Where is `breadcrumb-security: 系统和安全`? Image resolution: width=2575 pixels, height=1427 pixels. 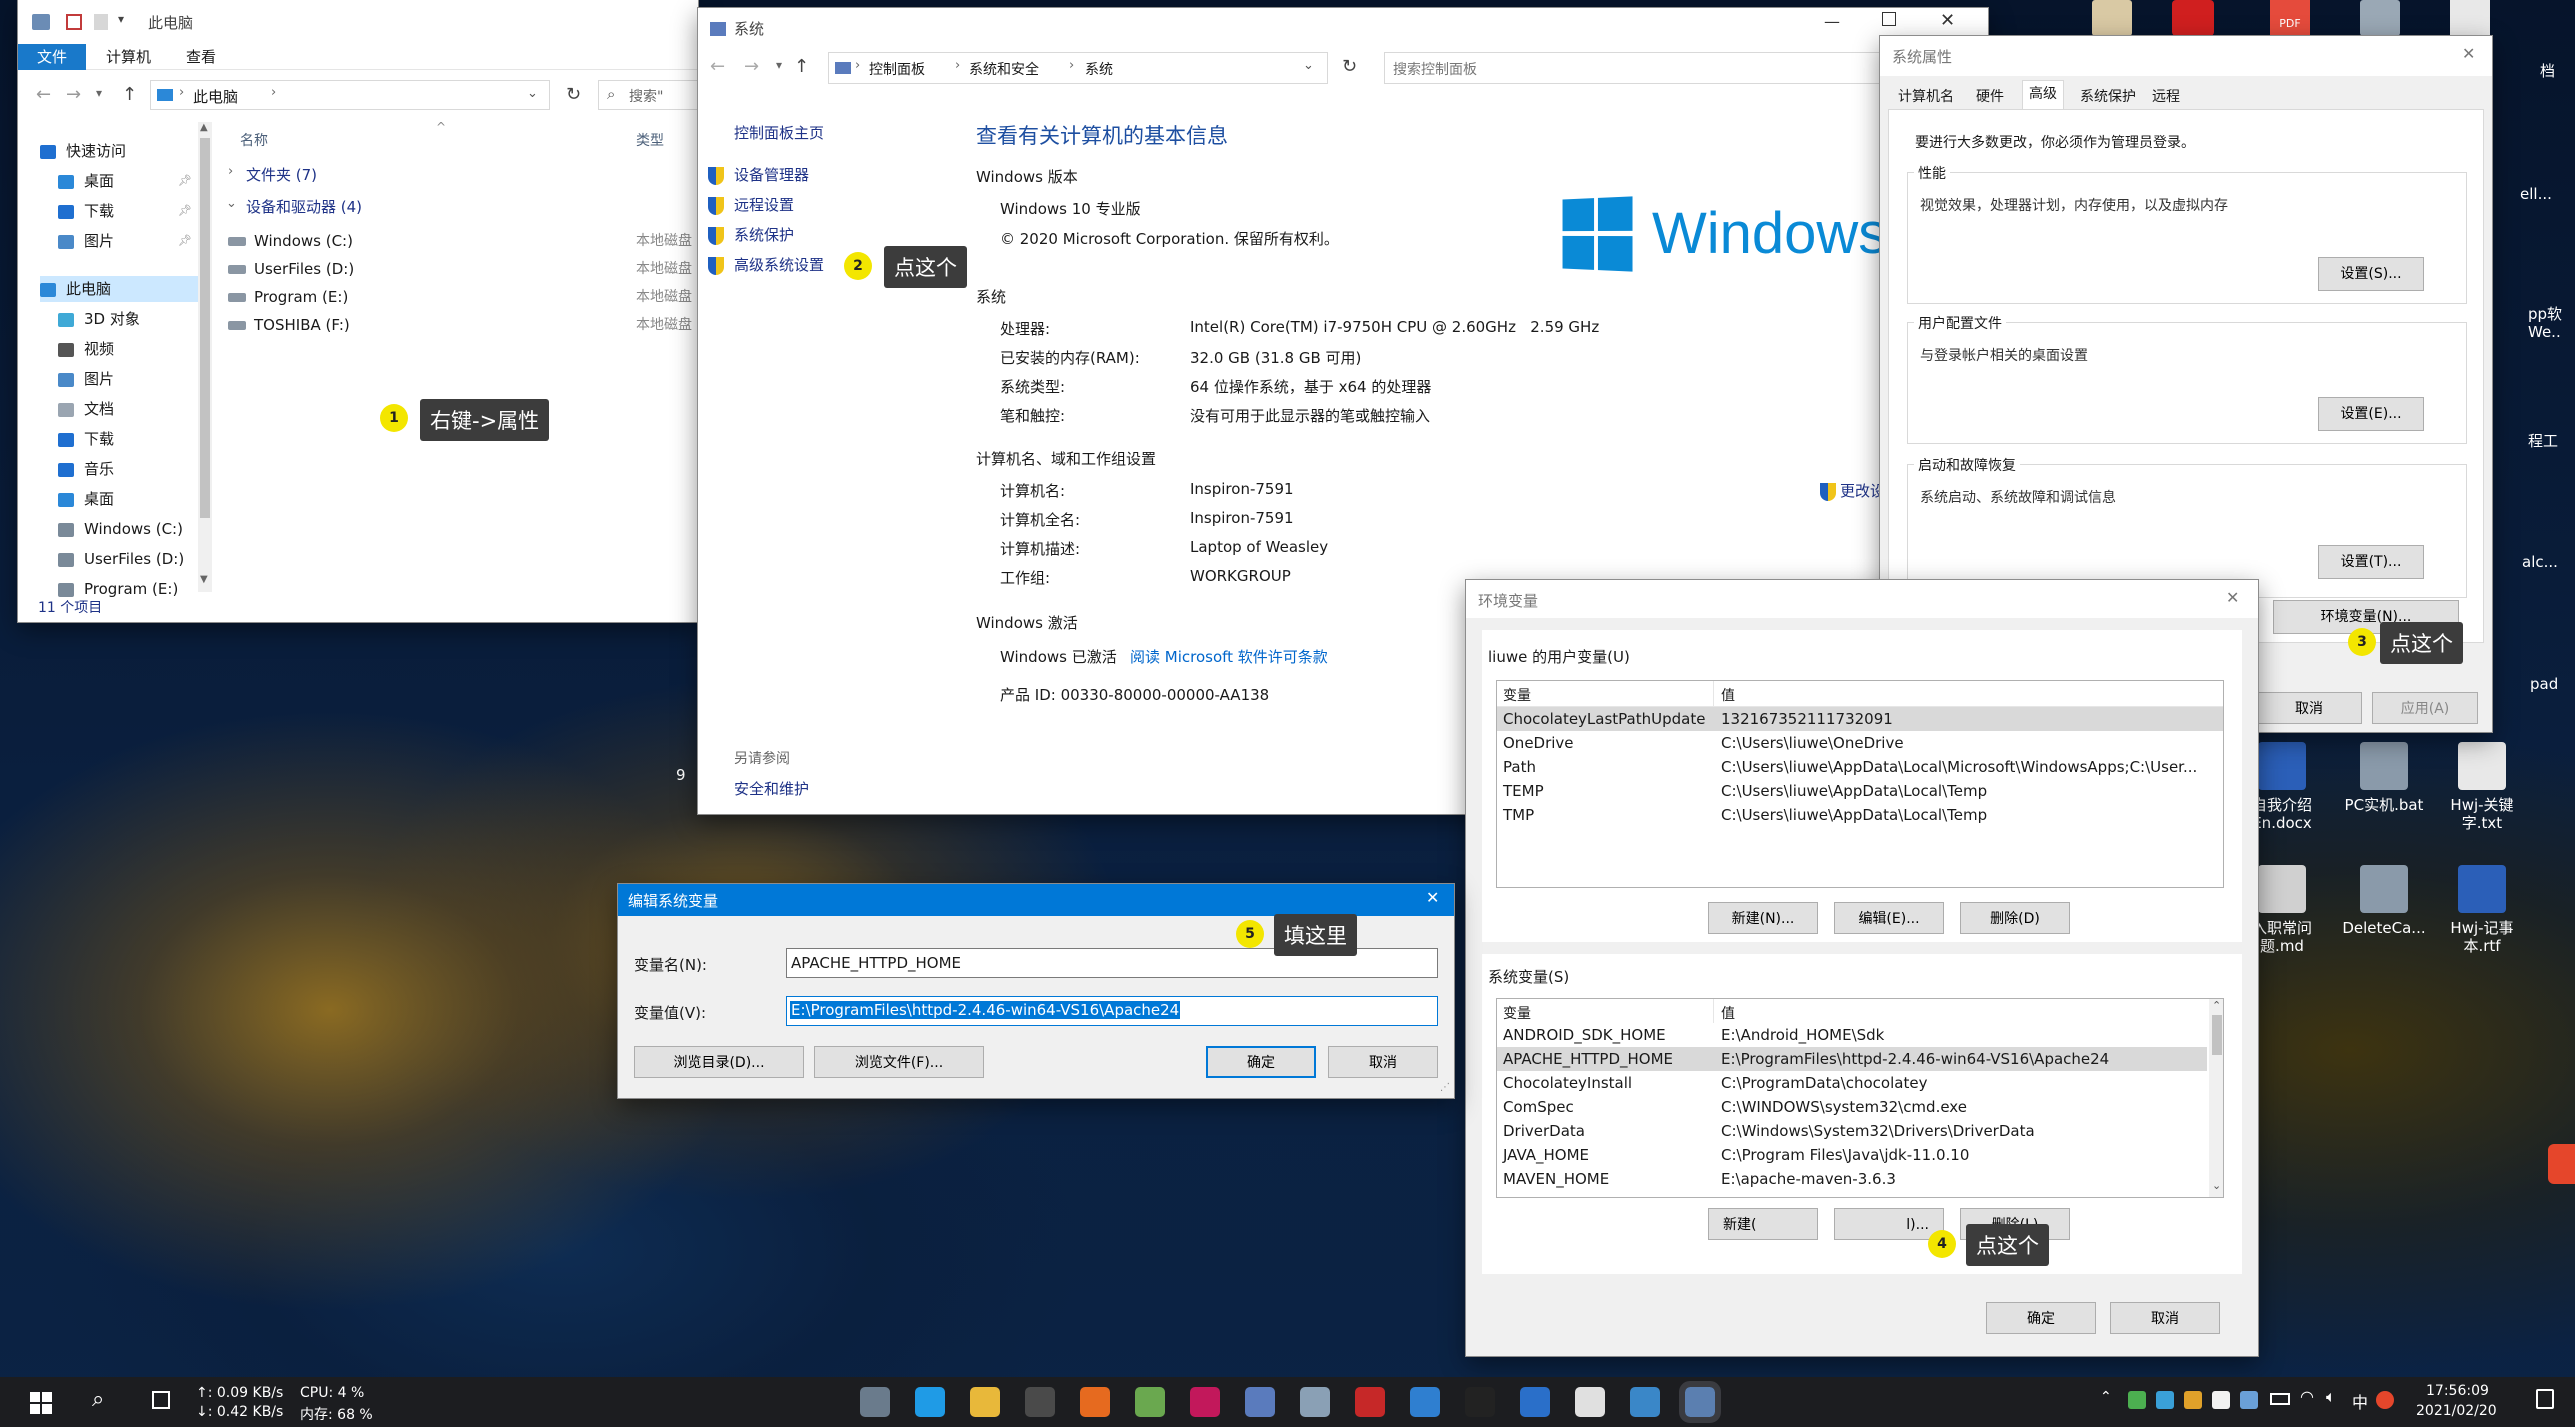
breadcrumb-security: 系统和安全 is located at coordinates (1004, 69).